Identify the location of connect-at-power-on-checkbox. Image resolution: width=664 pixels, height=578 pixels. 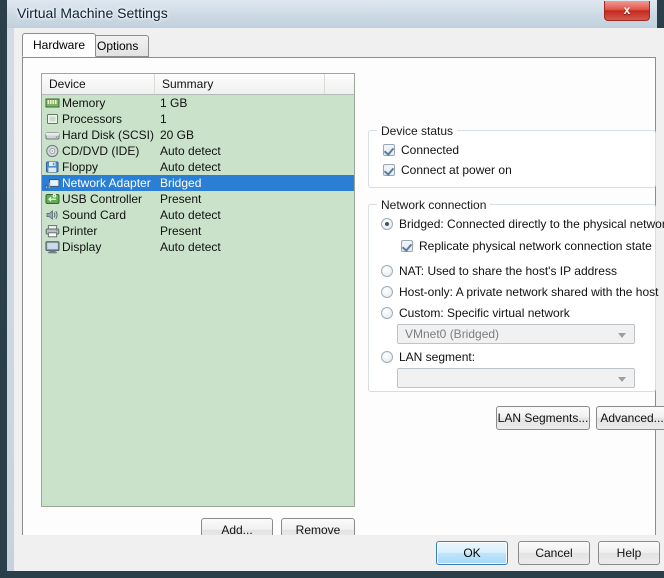
(389, 170).